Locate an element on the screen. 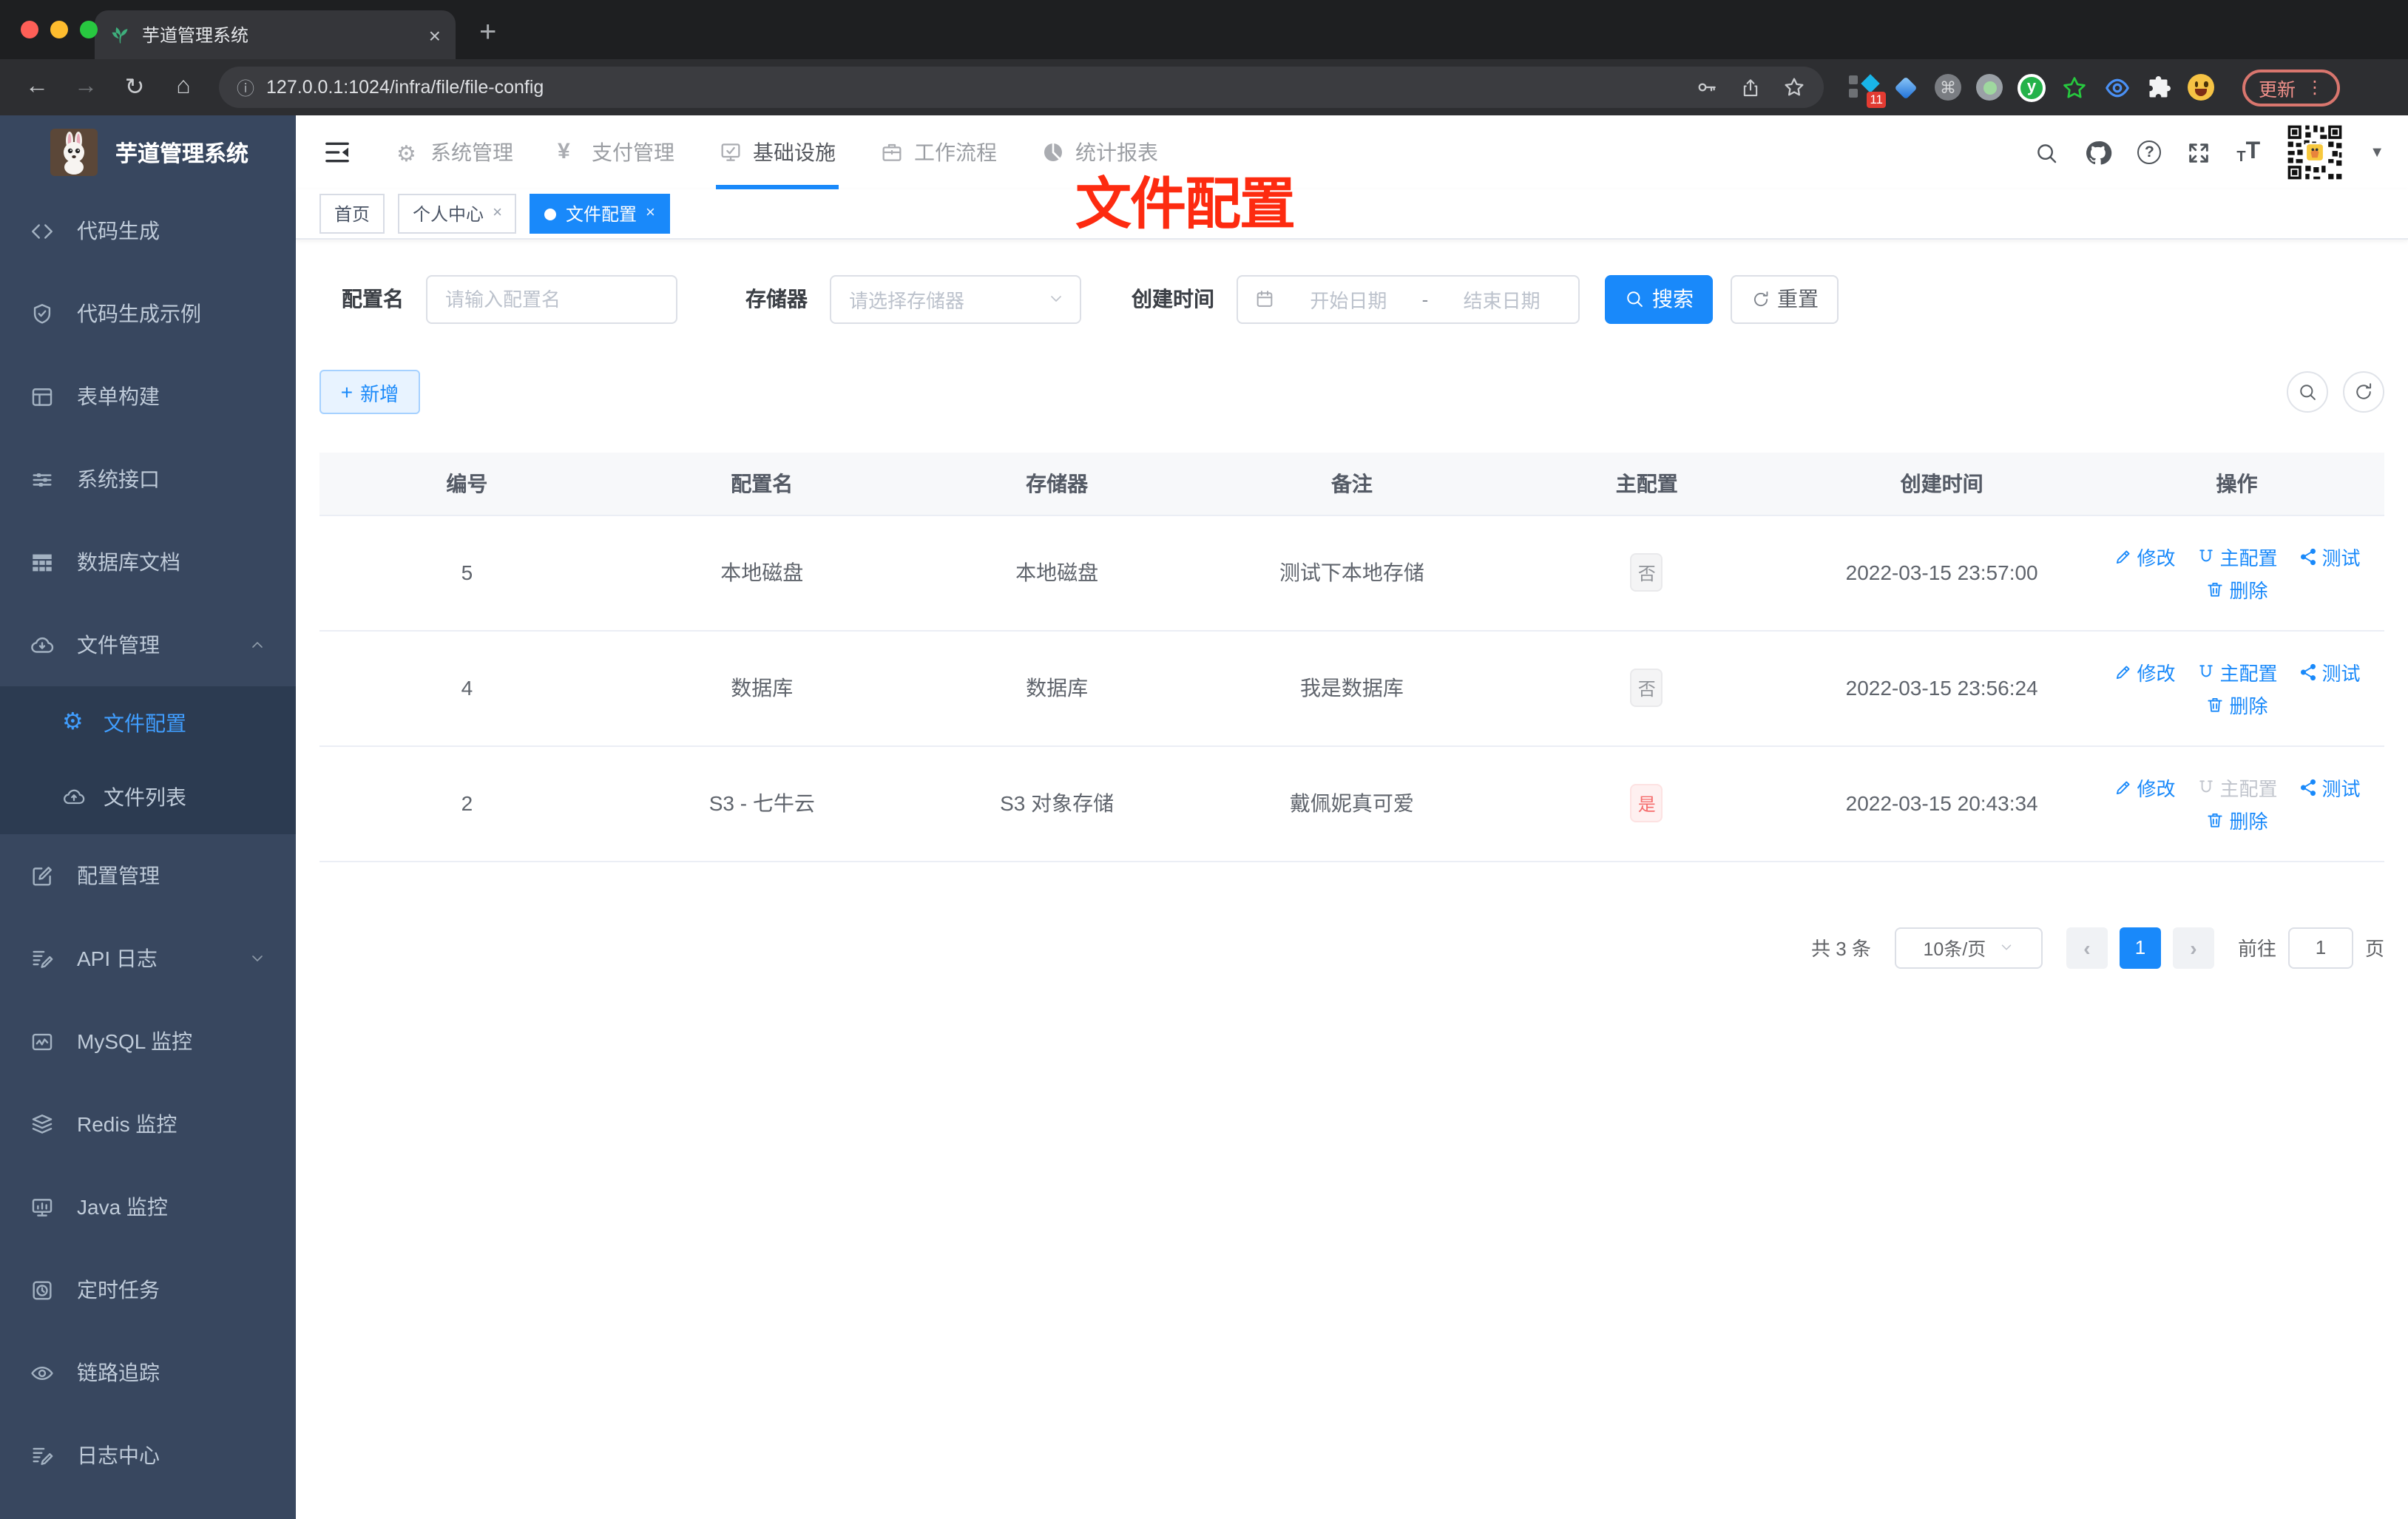 This screenshot has width=2408, height=1519. extensions-cluster: 11 ⌘ y is located at coordinates (2032, 90).